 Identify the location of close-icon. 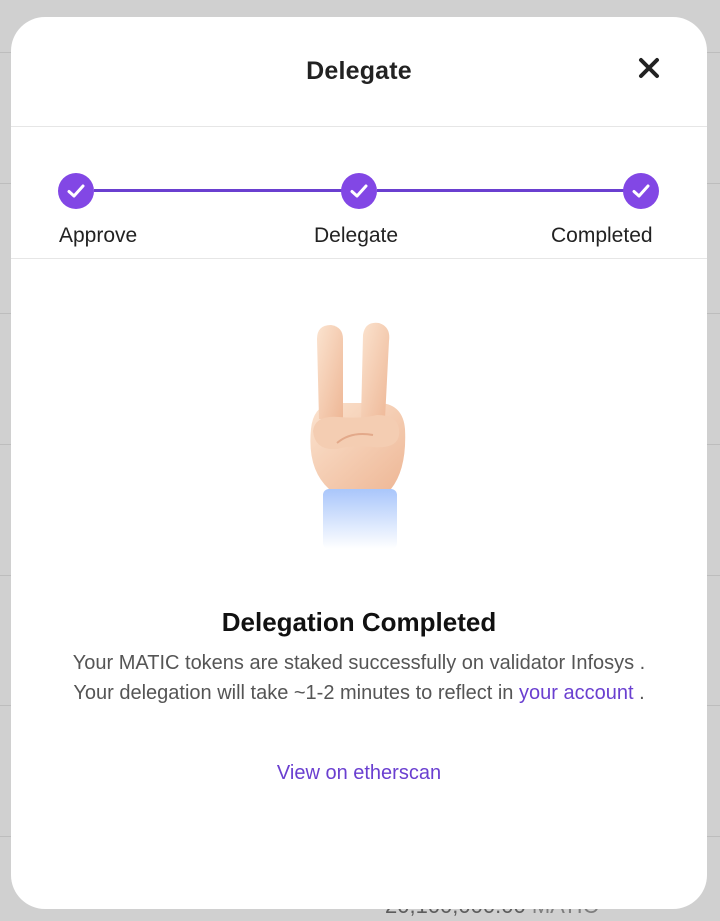
(649, 68).